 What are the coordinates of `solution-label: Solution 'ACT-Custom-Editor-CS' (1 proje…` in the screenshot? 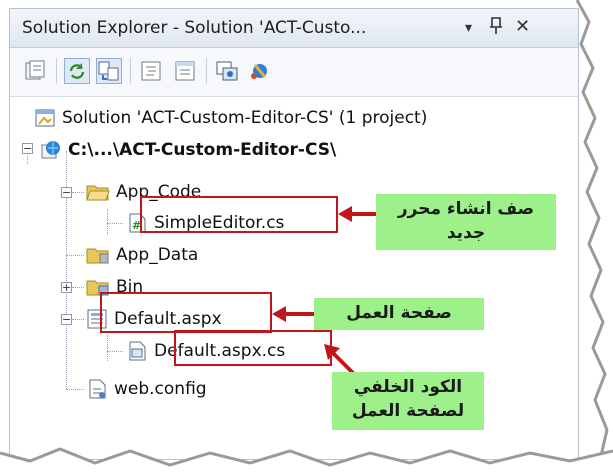 It's located at (245, 118).